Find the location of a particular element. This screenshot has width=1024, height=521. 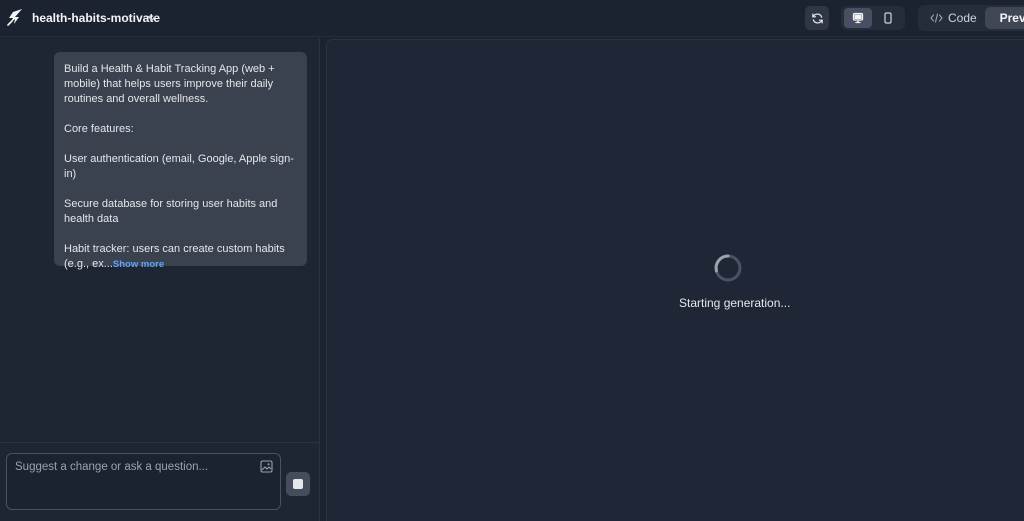

stop-generation-button is located at coordinates (298, 484).